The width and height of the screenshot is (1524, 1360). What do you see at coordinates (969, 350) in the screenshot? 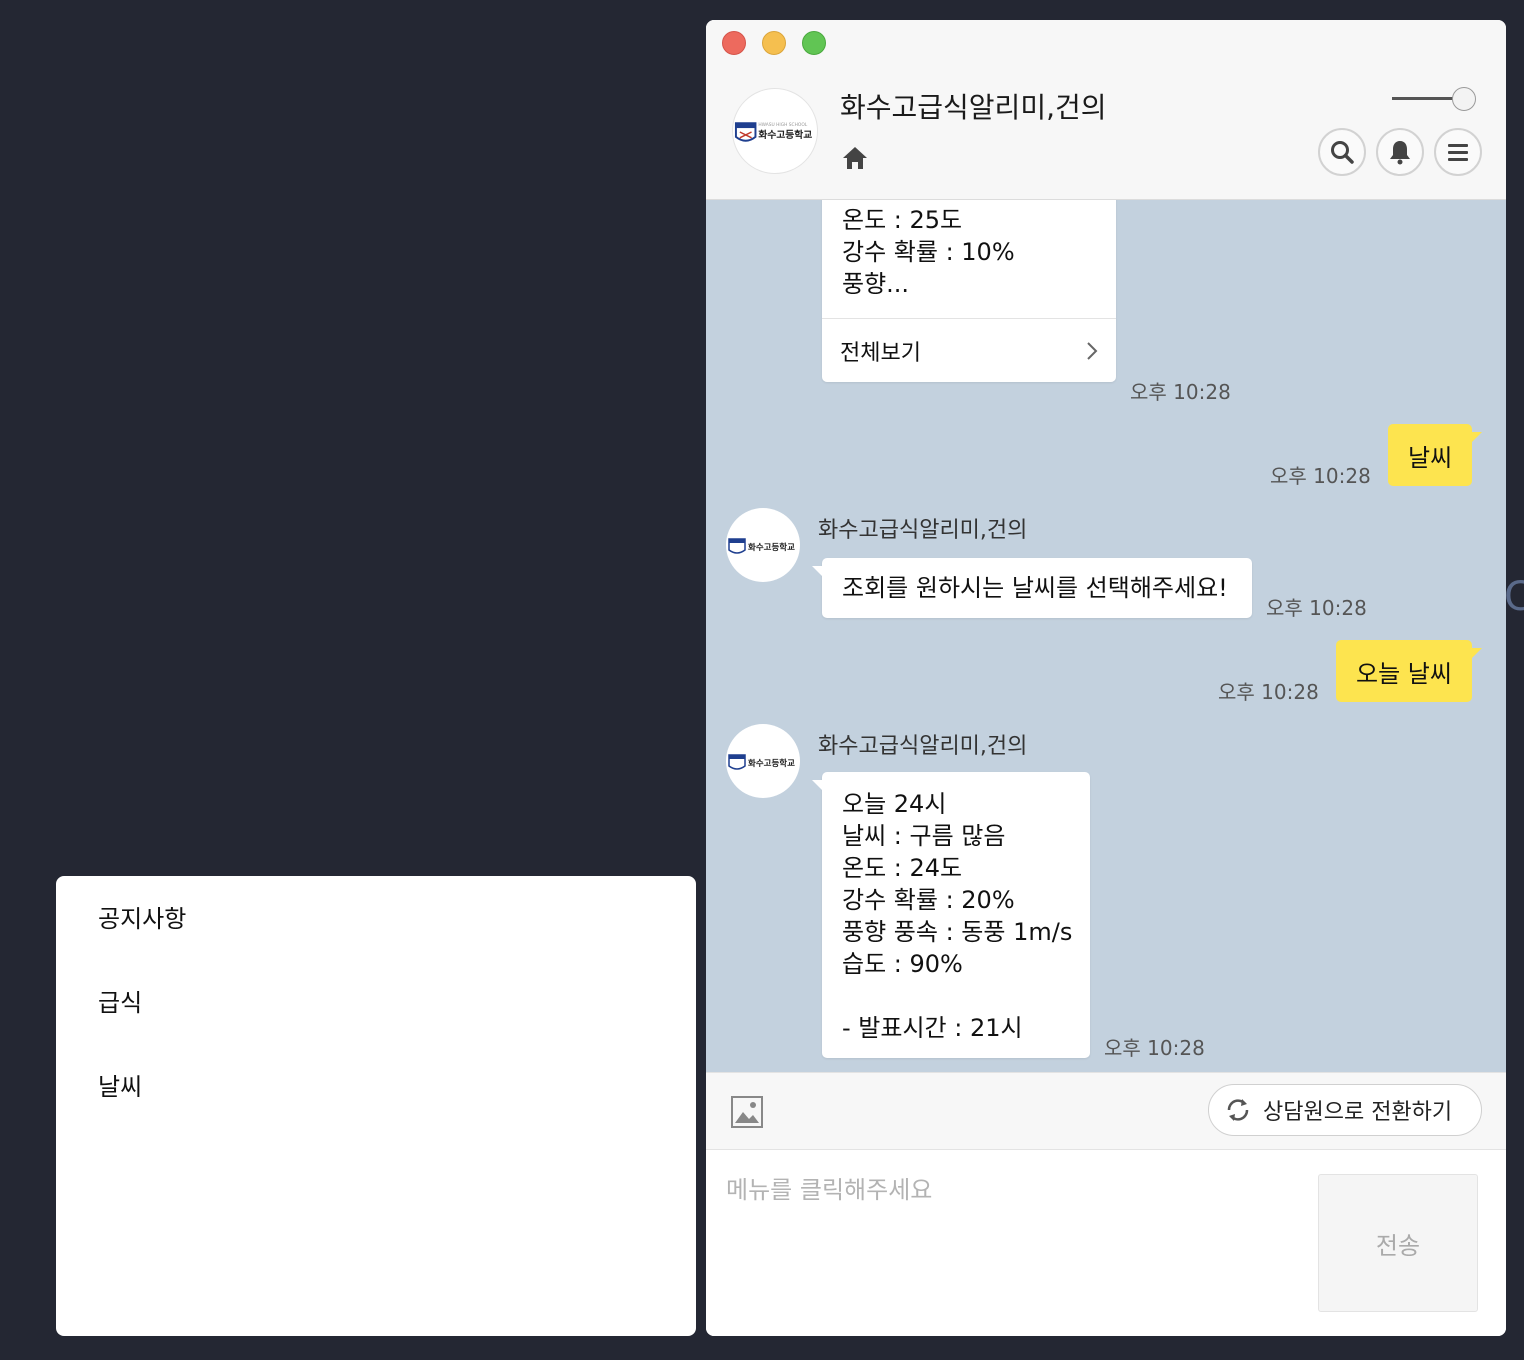
I see `view-all-button: 전체보기` at bounding box center [969, 350].